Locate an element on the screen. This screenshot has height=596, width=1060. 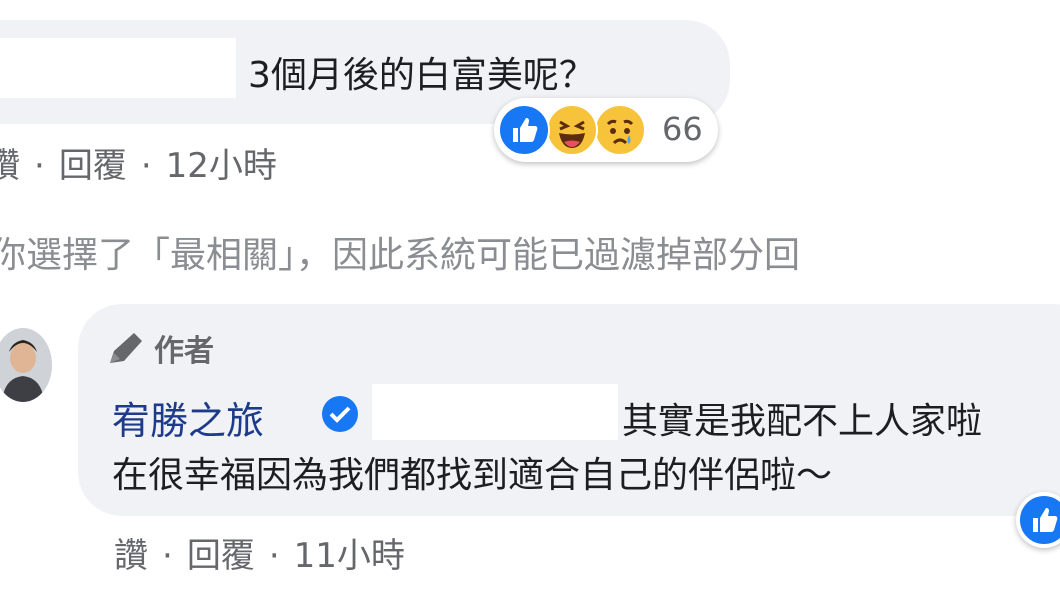
reply-actions: 讚 · 回覆 · 11小時 is located at coordinates (259, 552).